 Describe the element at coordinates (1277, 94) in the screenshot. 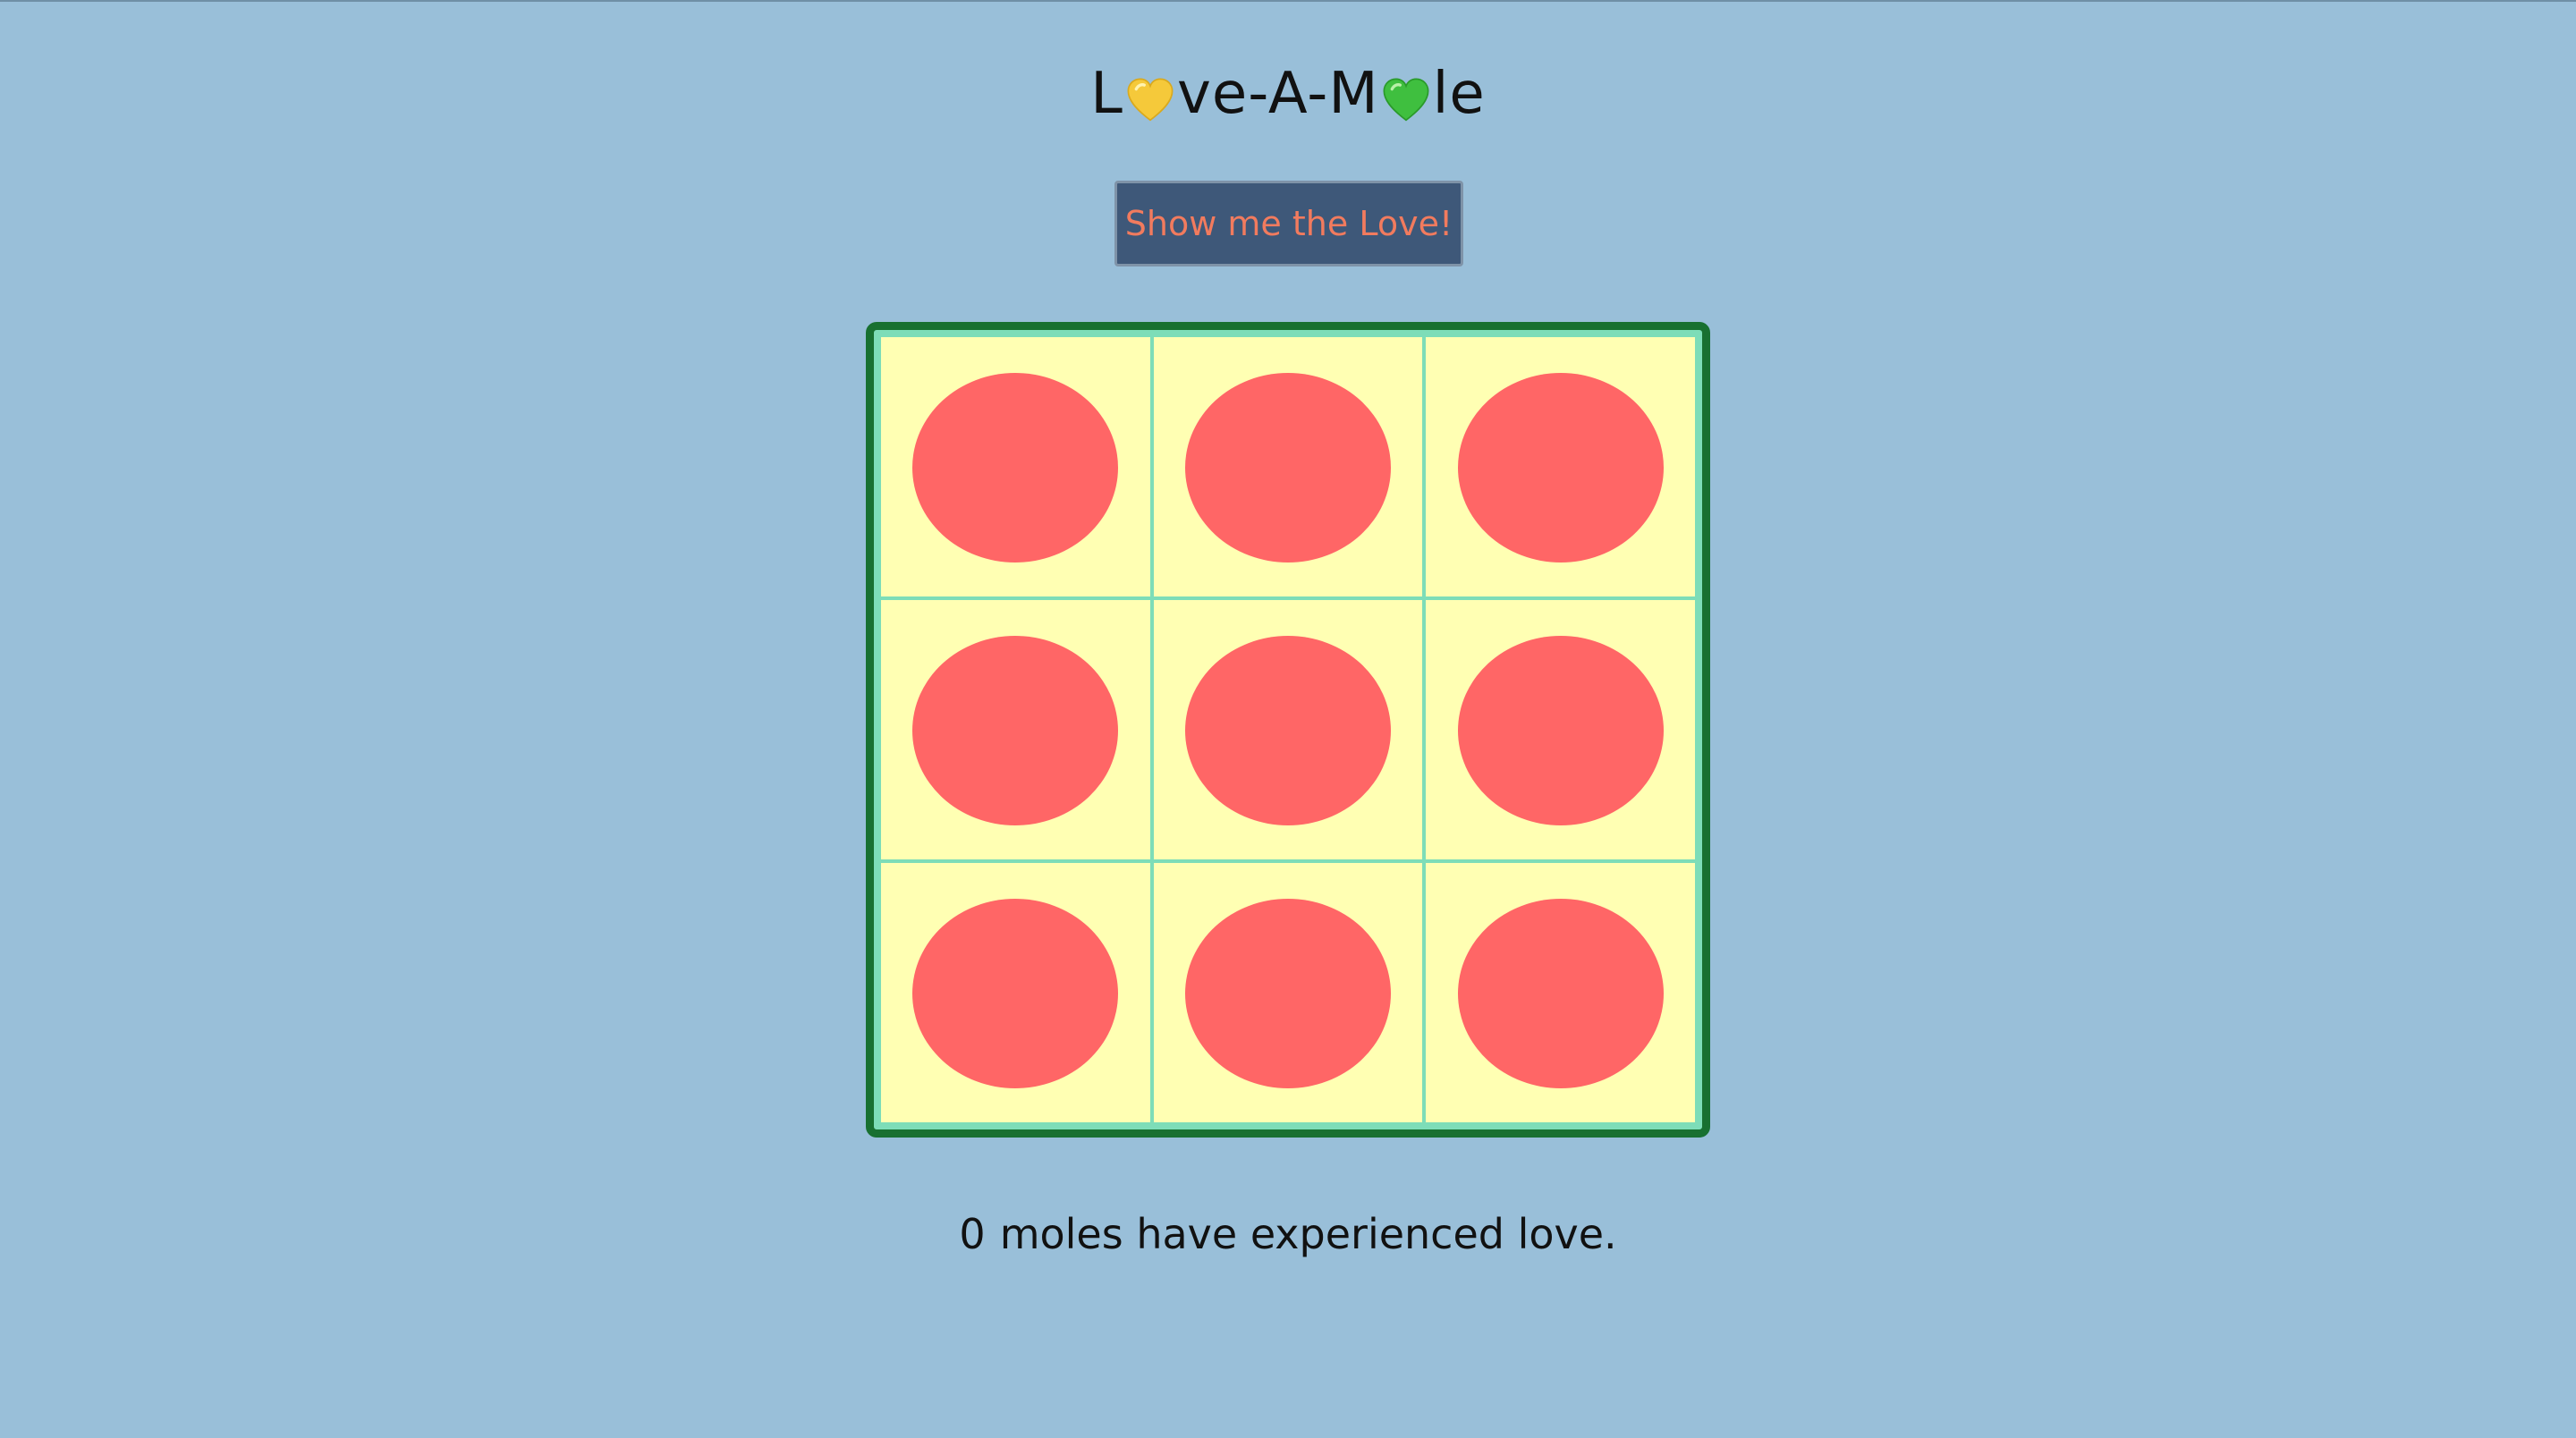

I see `title-text-middle: ve-A-M` at that location.